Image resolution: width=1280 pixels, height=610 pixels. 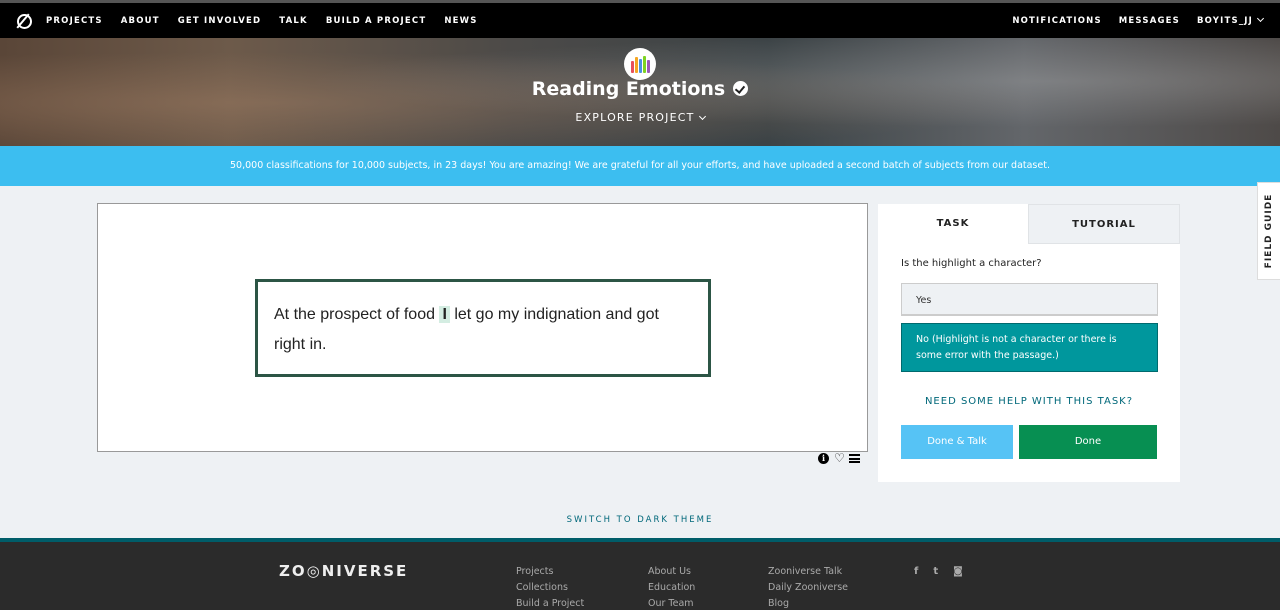 I want to click on done-button: Done, so click(x=1088, y=442).